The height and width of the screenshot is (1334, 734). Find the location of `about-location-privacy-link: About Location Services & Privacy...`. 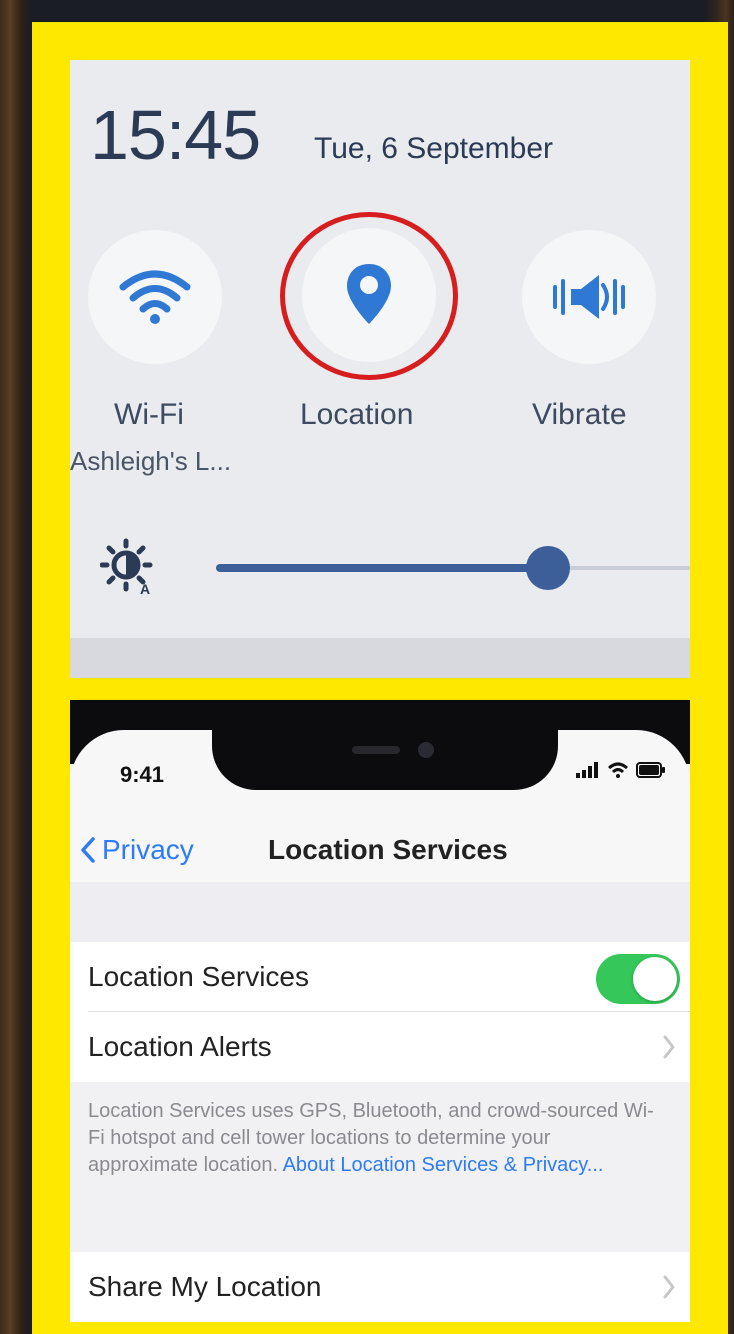

about-location-privacy-link: About Location Services & Privacy... is located at coordinates (443, 1165).